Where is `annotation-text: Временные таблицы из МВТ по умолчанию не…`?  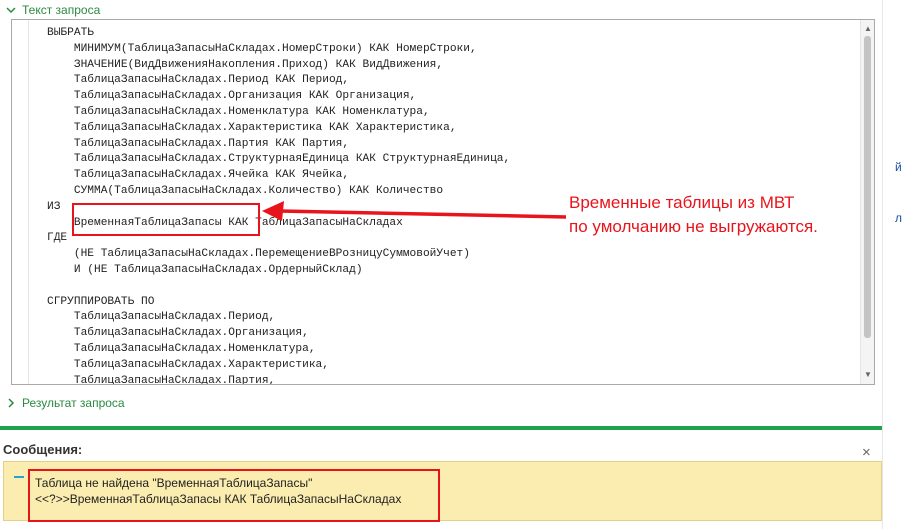
annotation-text: Временные таблицы из МВТ по умолчанию не… is located at coordinates (719, 215).